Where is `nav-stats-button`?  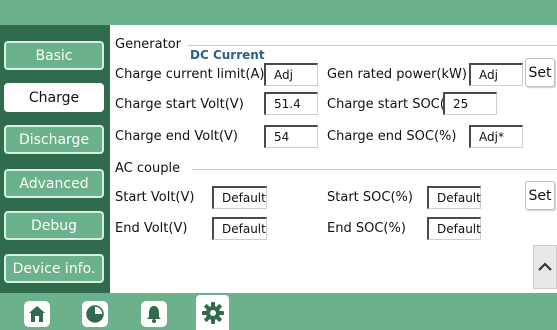 nav-stats-button is located at coordinates (94, 313).